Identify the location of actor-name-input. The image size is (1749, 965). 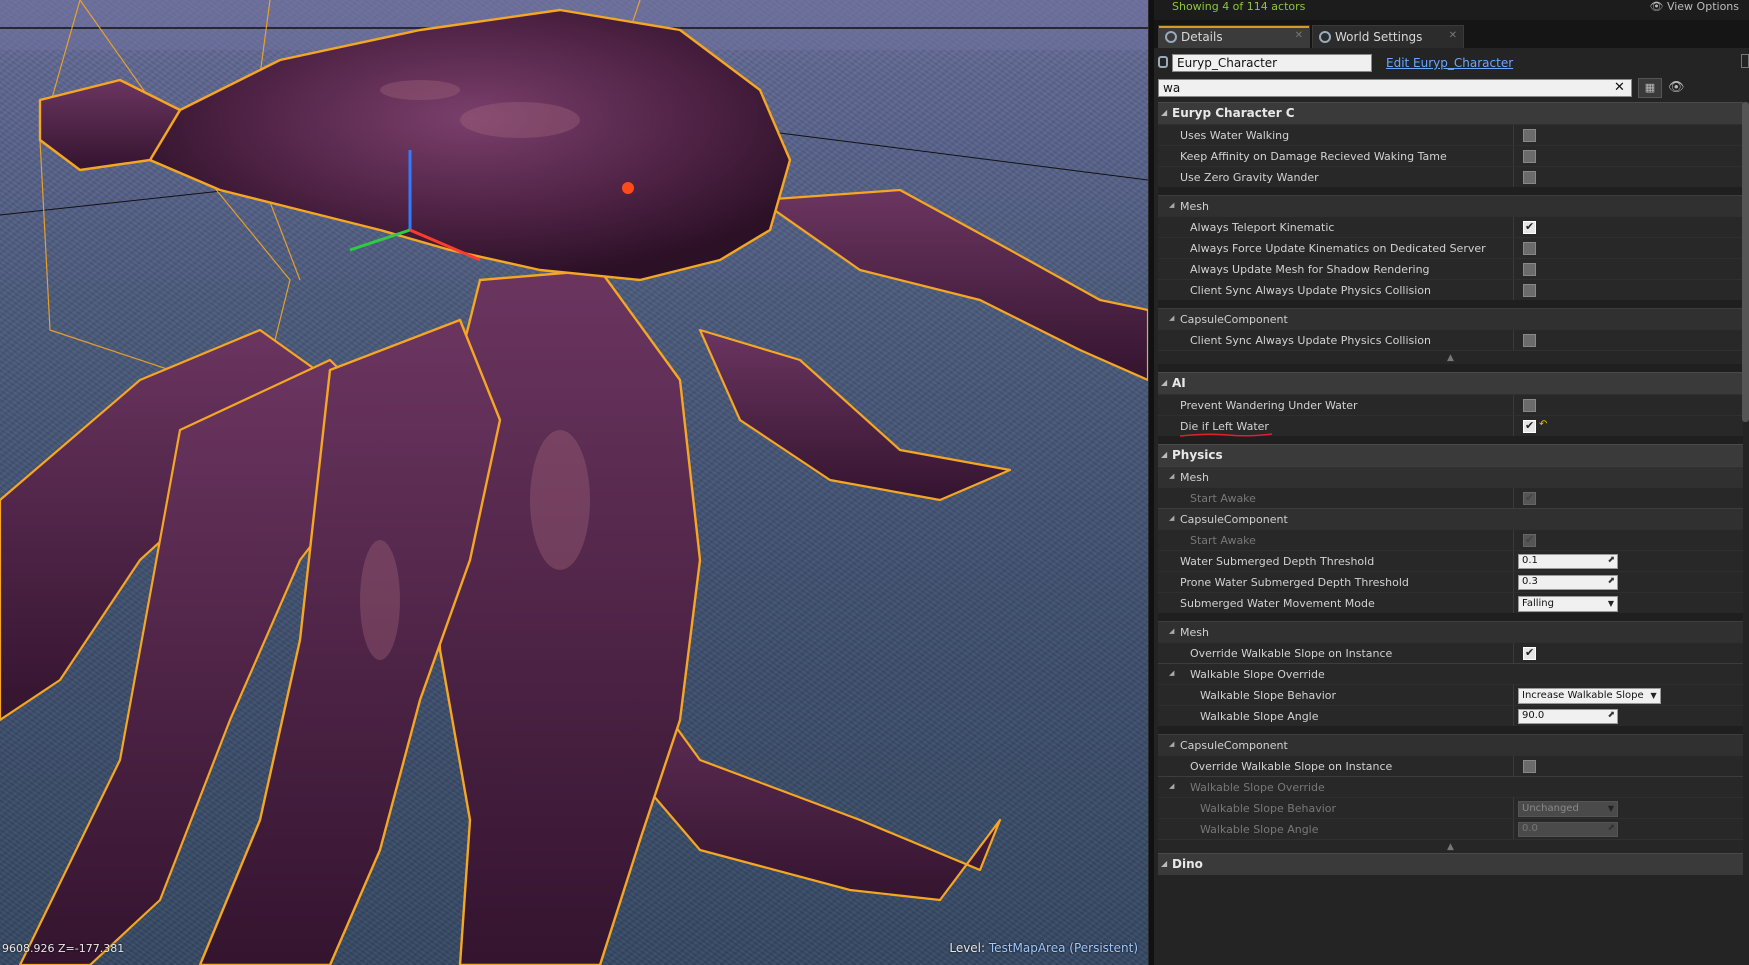
(1272, 63).